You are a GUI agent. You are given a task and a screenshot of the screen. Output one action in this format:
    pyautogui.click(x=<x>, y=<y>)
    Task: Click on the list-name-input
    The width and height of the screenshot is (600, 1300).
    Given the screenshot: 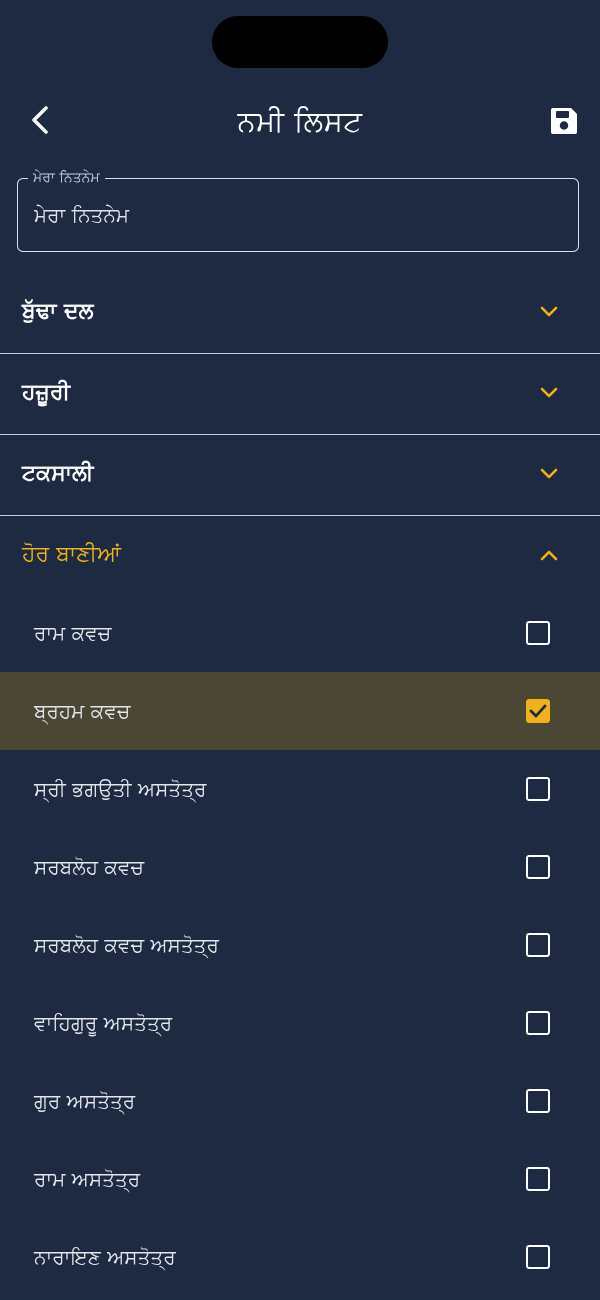 What is the action you would take?
    pyautogui.click(x=298, y=215)
    